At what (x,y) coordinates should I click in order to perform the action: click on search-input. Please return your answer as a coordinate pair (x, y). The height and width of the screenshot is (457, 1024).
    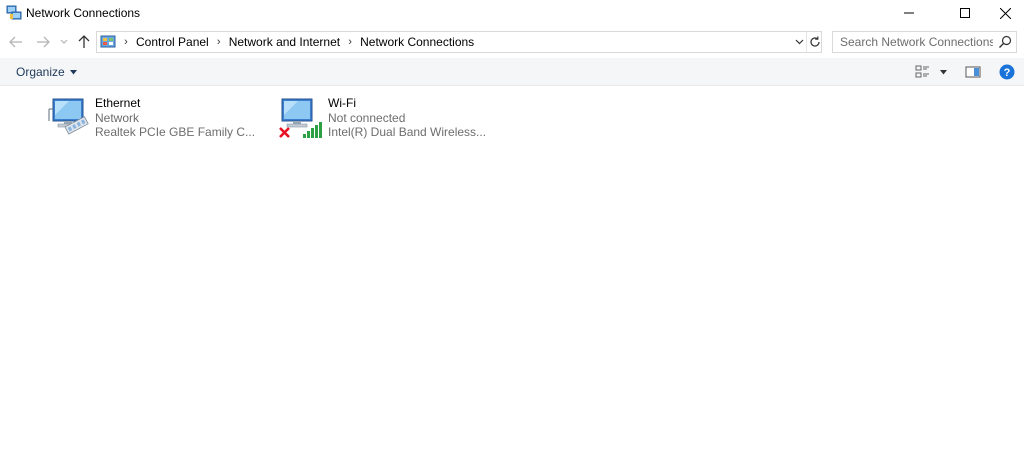
    Looking at the image, I should click on (913, 42).